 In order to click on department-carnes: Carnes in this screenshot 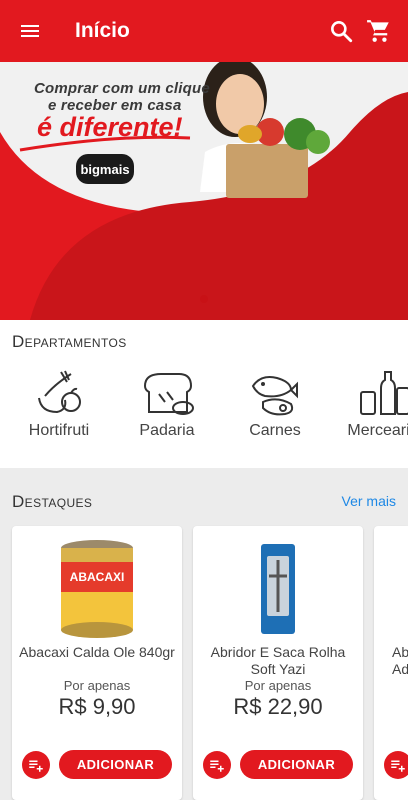, I will do `click(275, 404)`.